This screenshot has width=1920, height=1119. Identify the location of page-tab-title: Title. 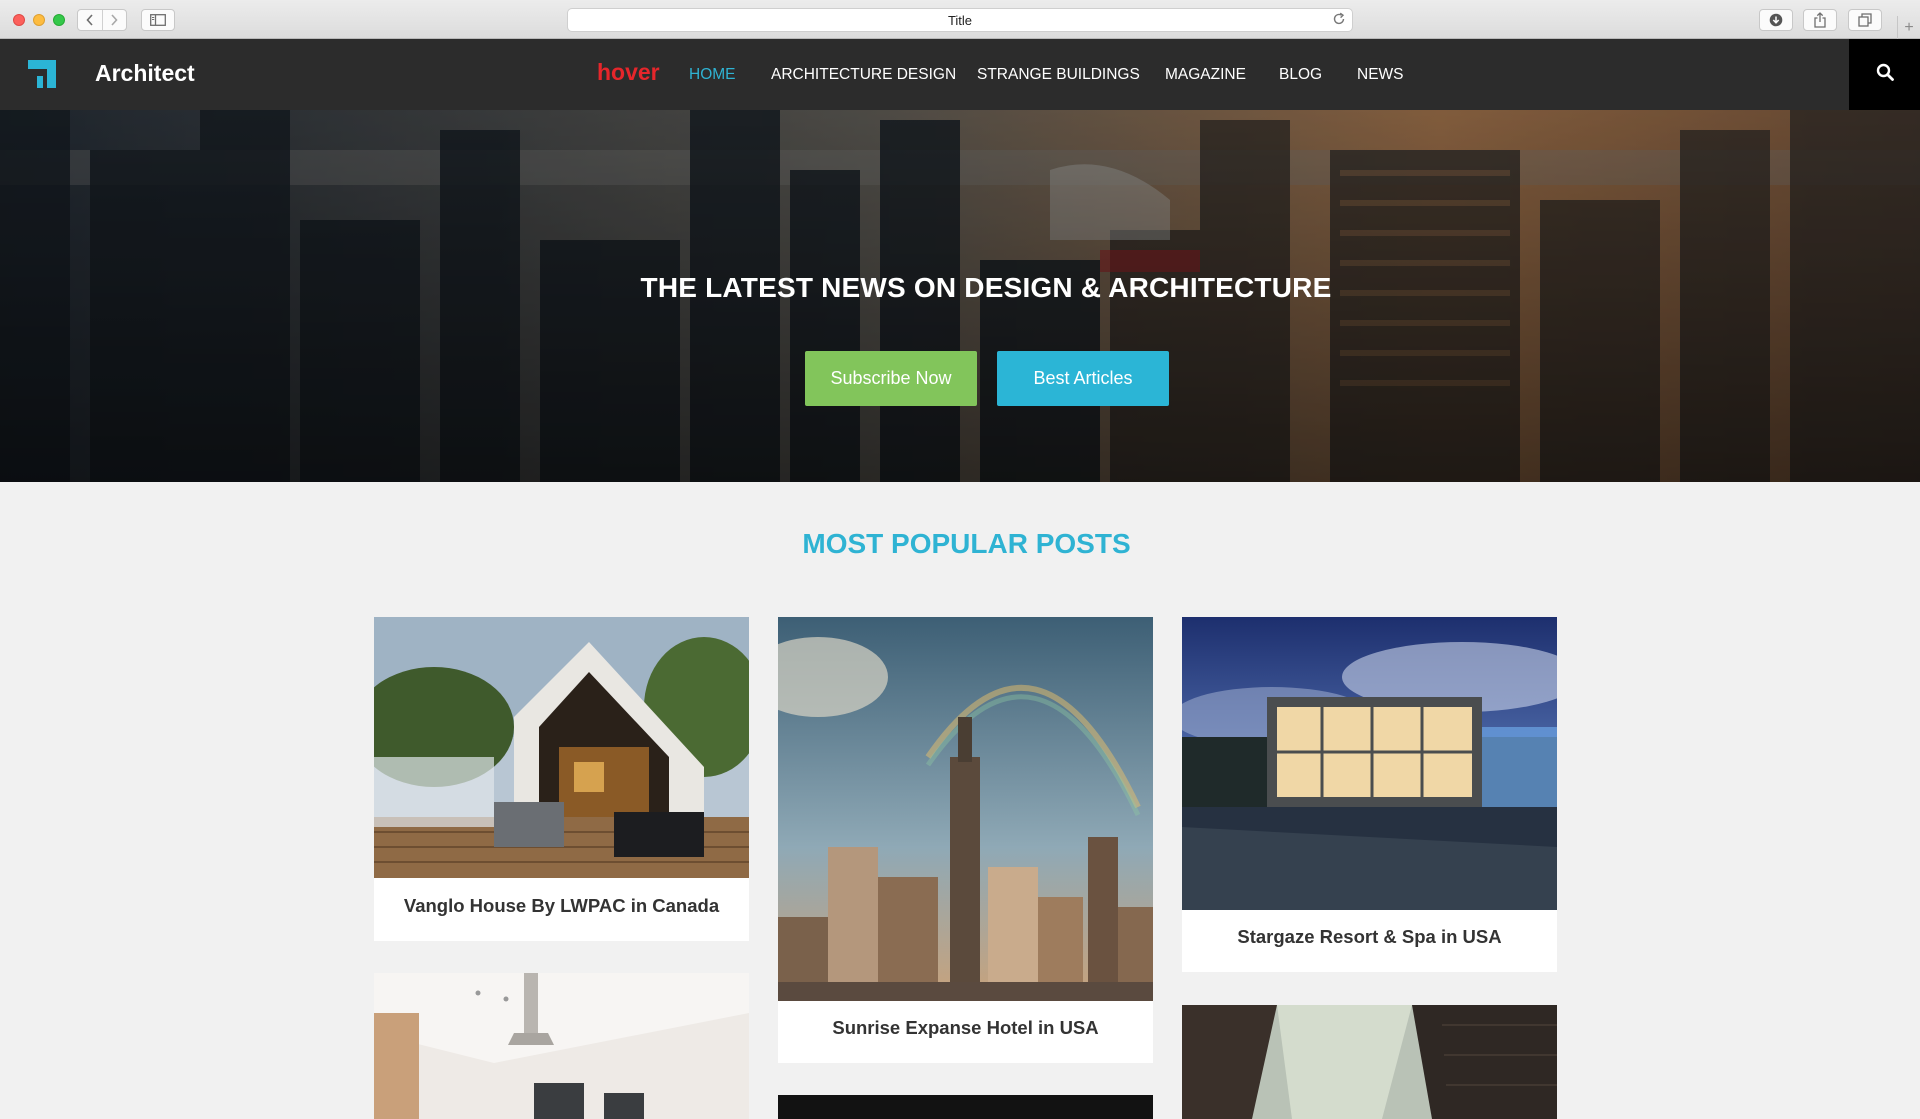
(960, 20).